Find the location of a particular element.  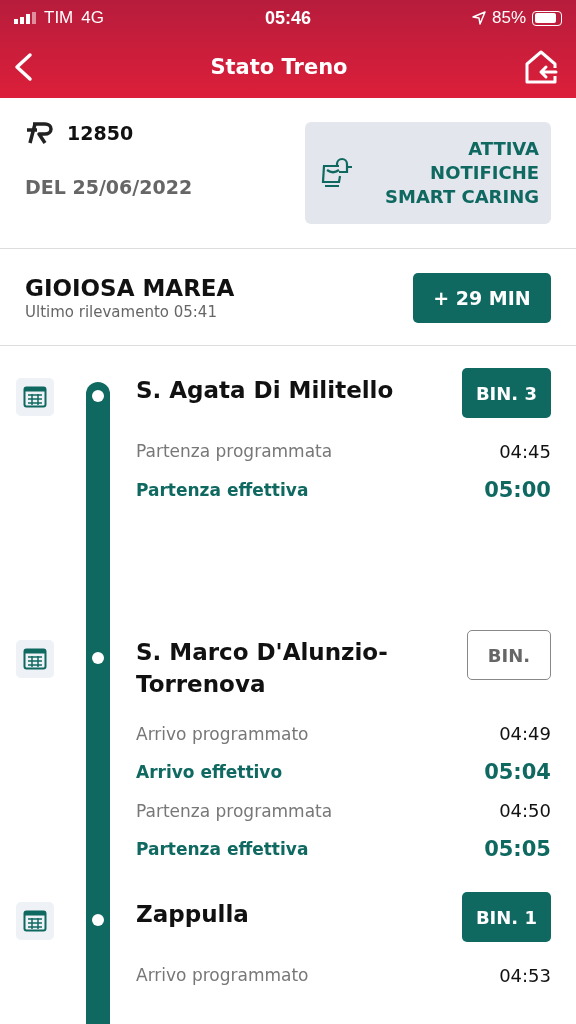

location-icon is located at coordinates (479, 18).